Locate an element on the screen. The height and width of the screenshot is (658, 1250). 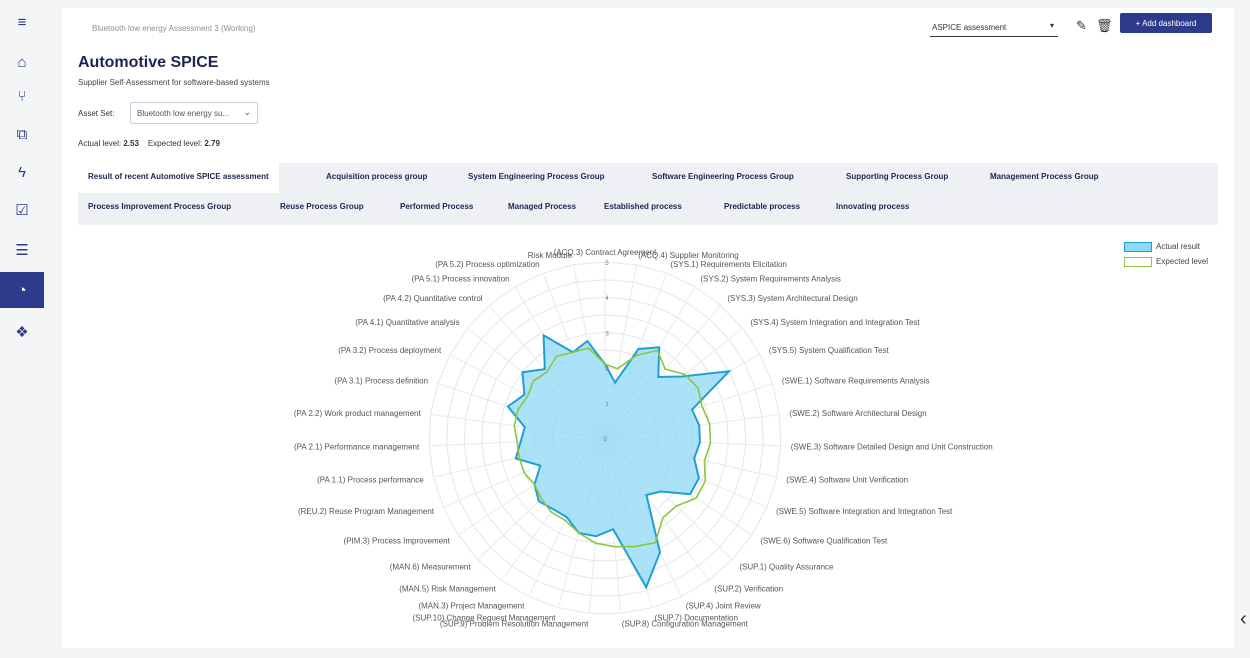
category-label: (PA 2.2) Work product management is located at coordinates (358, 413).